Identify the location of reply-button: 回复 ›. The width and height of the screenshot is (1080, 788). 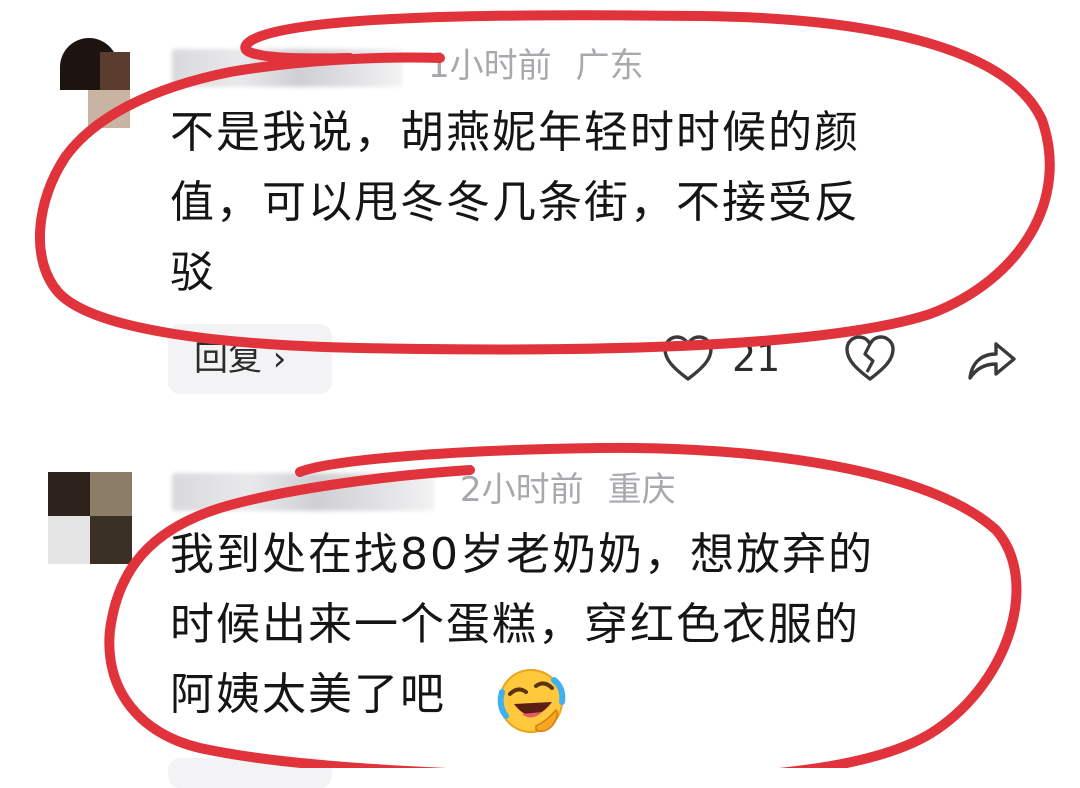
(250, 359).